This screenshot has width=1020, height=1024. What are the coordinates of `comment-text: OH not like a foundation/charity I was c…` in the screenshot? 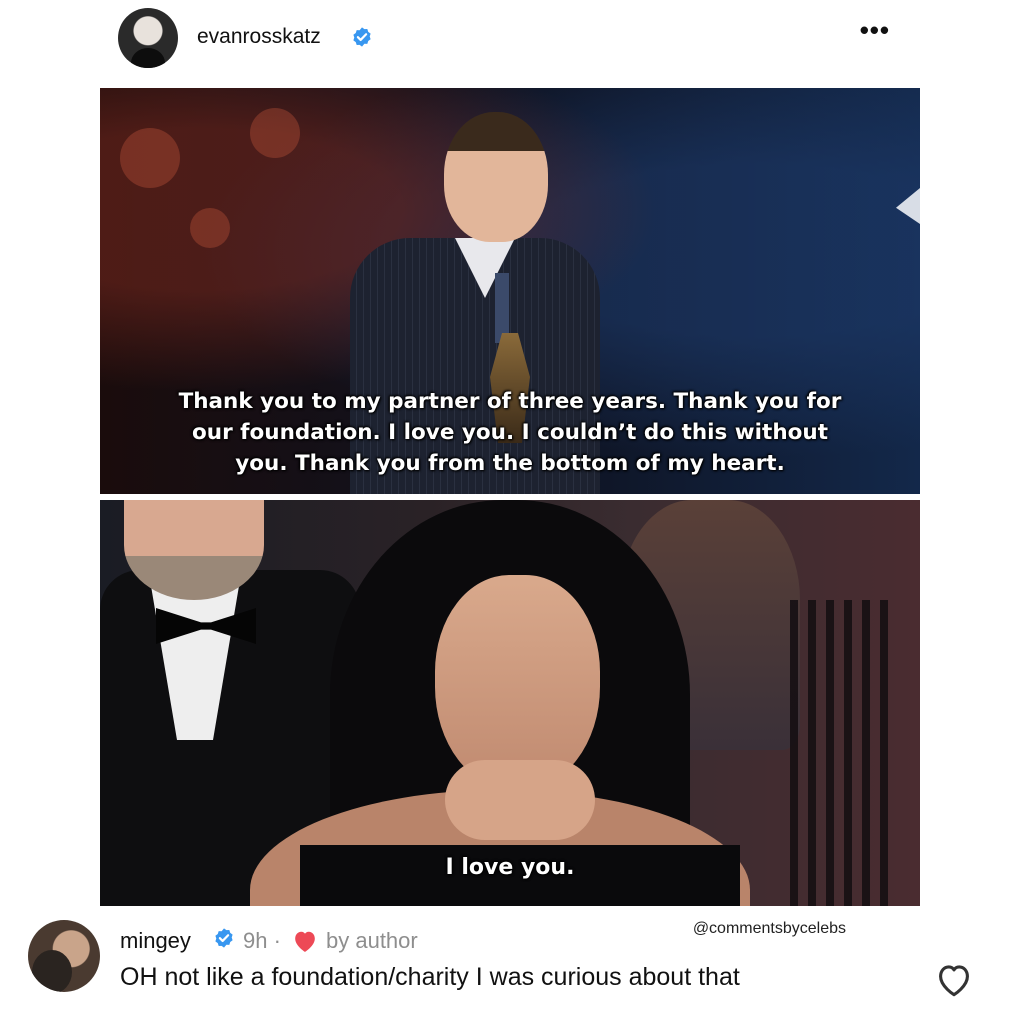 It's located at (430, 977).